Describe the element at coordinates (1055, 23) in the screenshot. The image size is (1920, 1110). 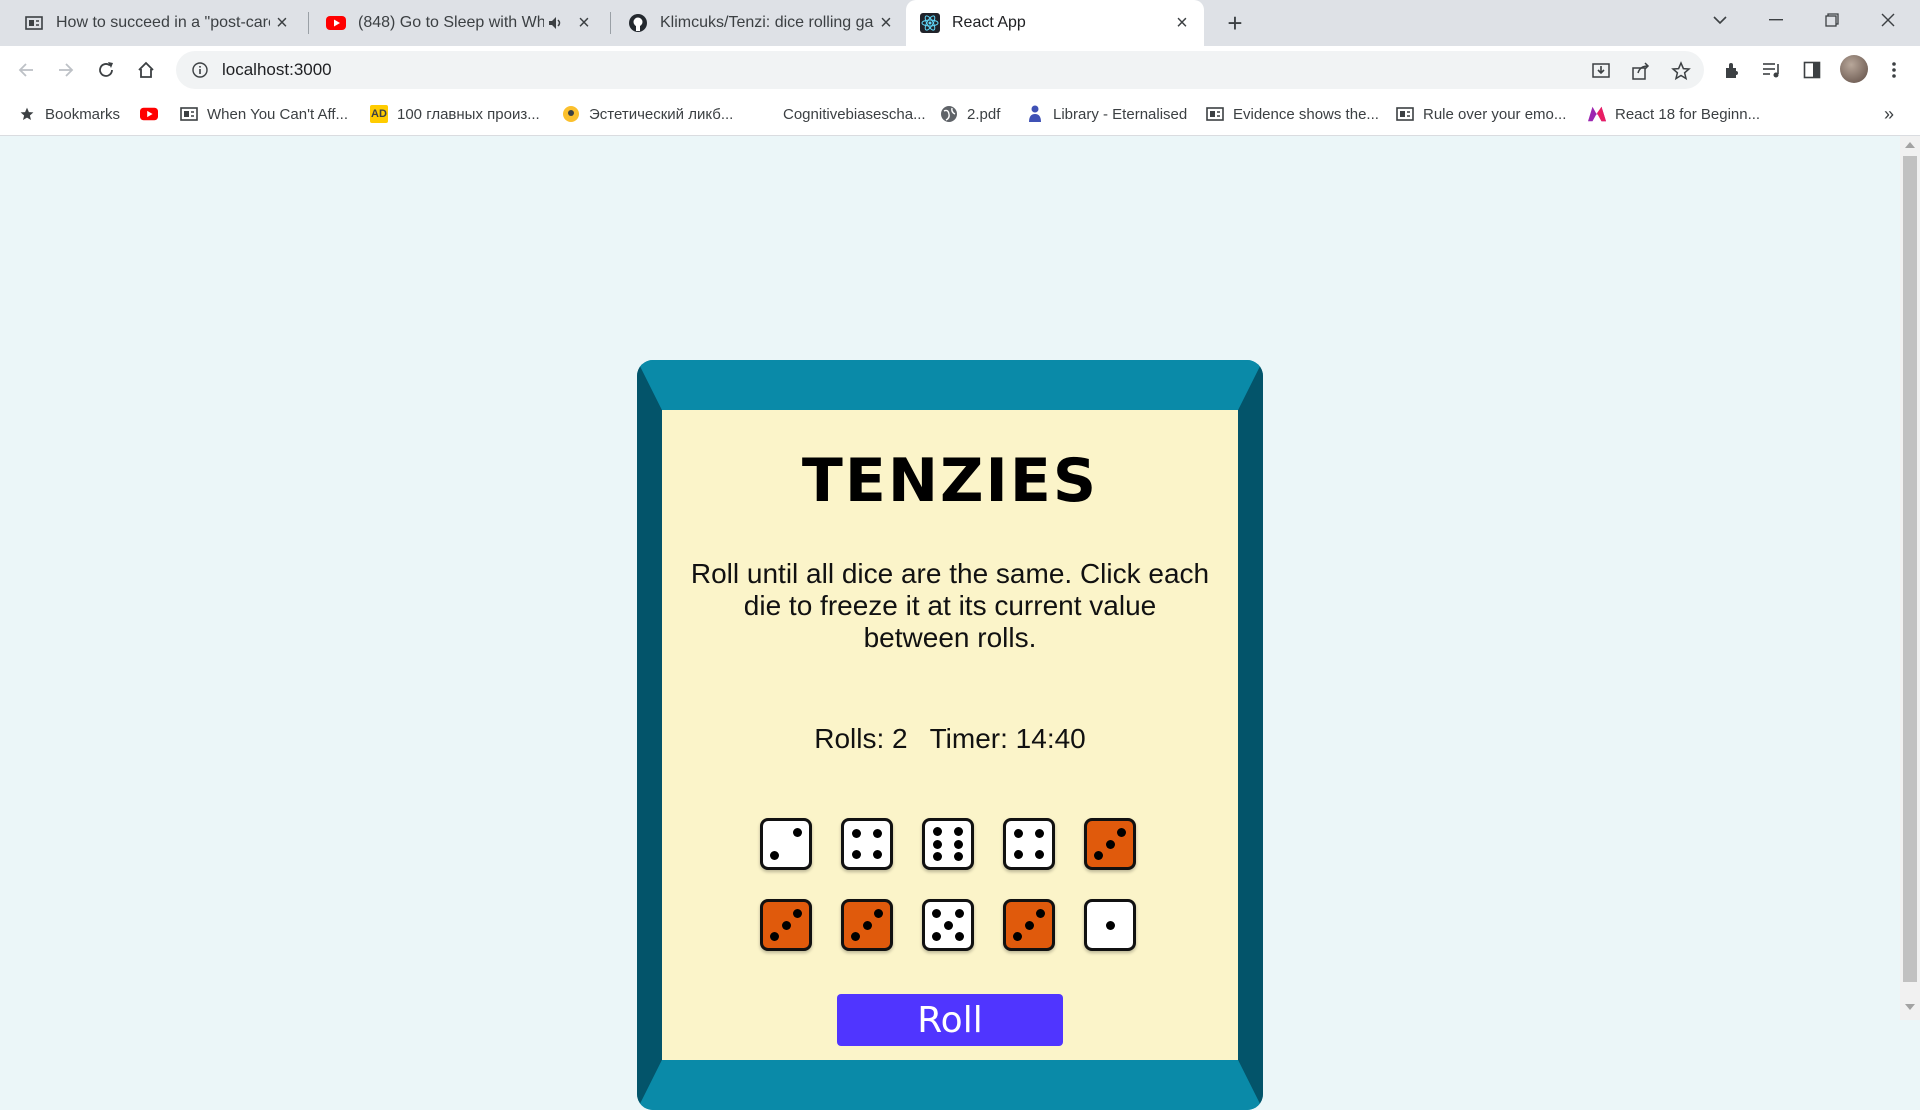
I see `tab-react-app: React App ×` at that location.